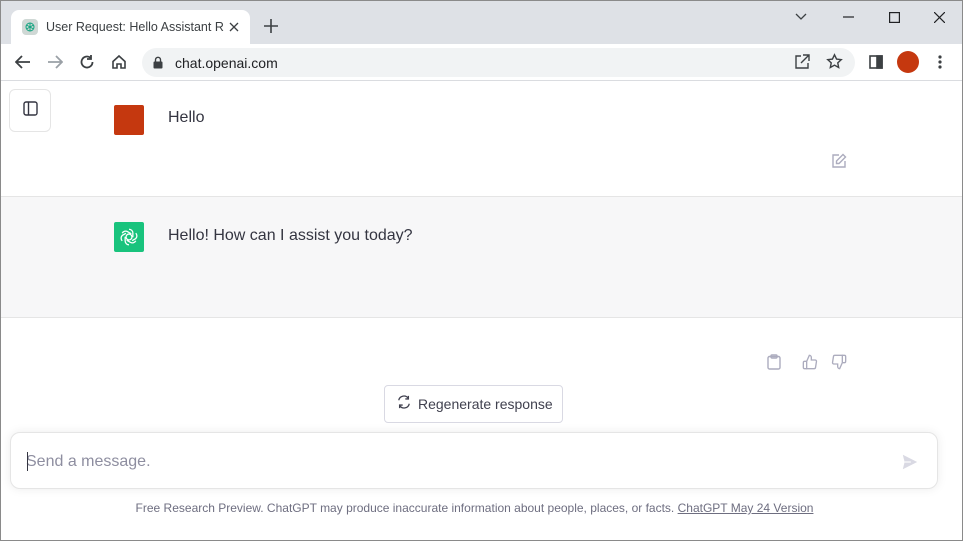  What do you see at coordinates (234, 27) in the screenshot?
I see `close-icon` at bounding box center [234, 27].